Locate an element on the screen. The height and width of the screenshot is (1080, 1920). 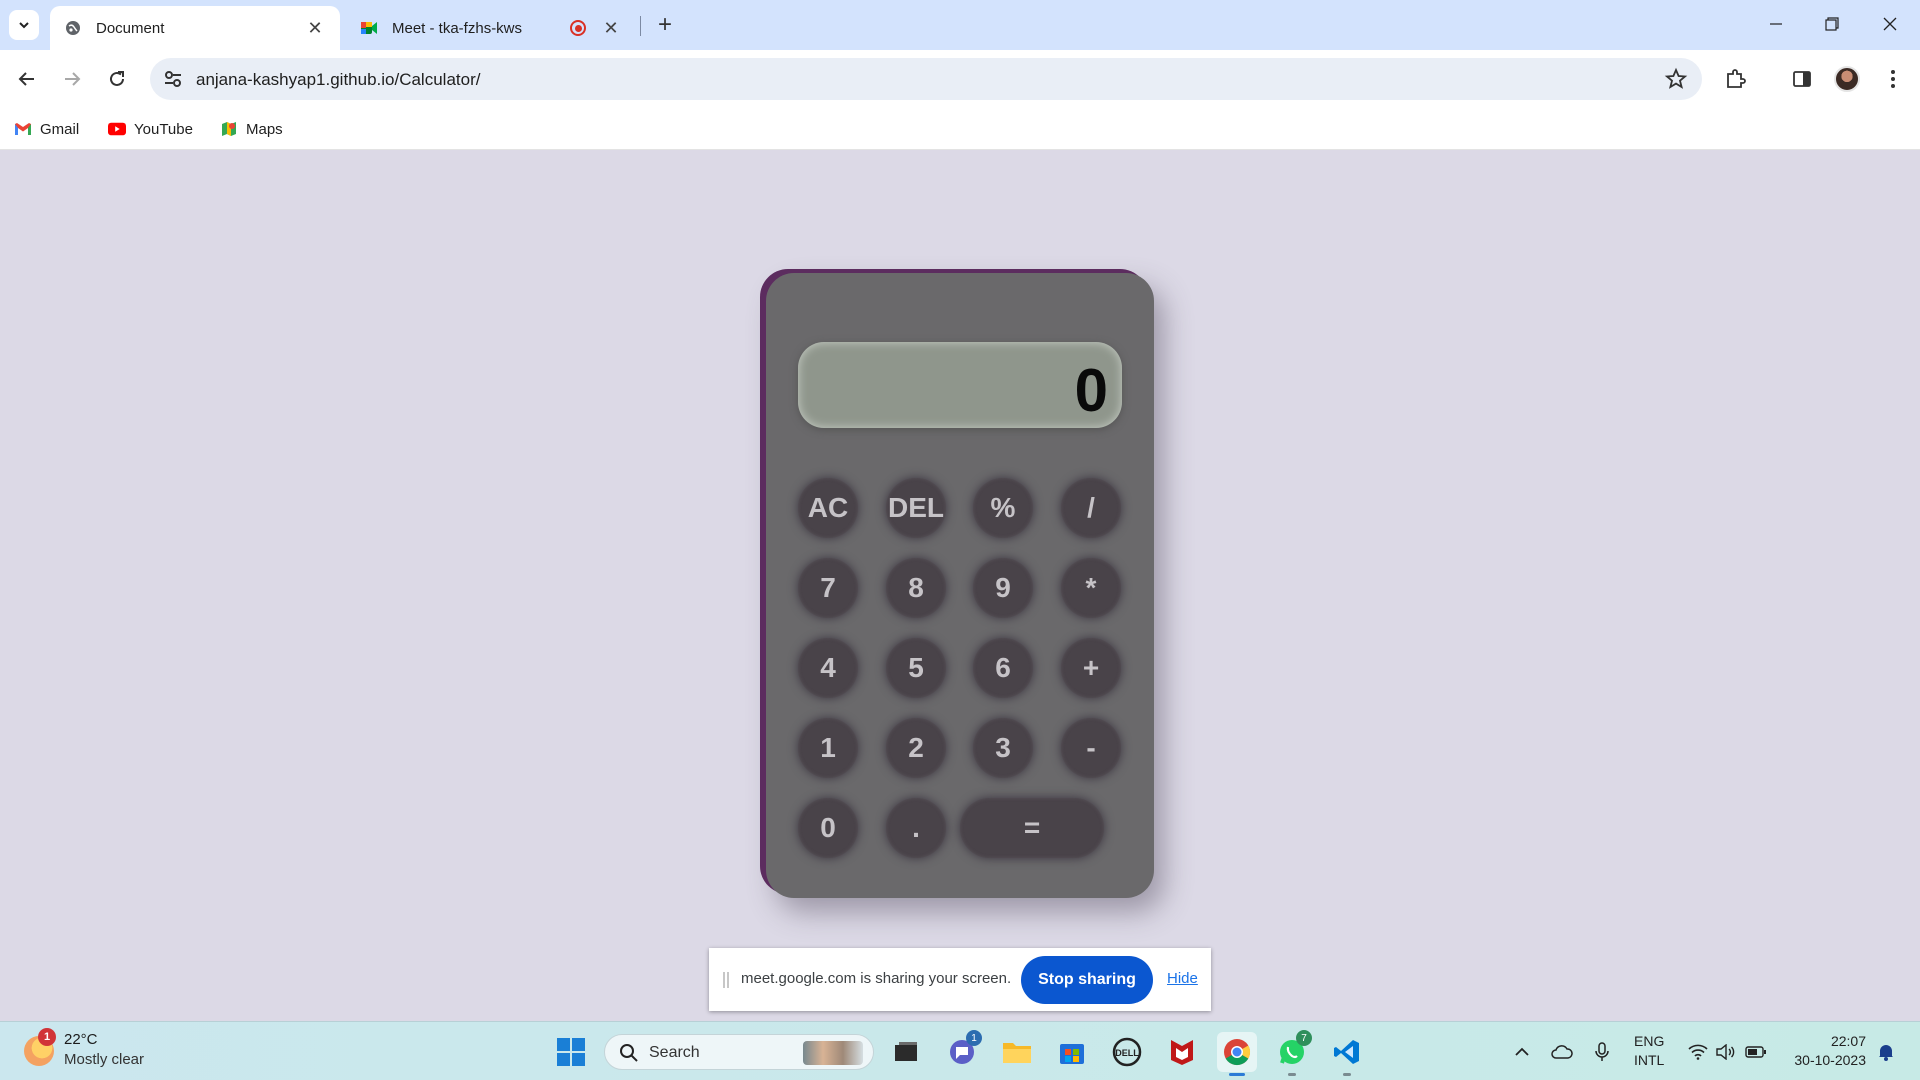
microphone-icon is located at coordinates (1602, 1051).